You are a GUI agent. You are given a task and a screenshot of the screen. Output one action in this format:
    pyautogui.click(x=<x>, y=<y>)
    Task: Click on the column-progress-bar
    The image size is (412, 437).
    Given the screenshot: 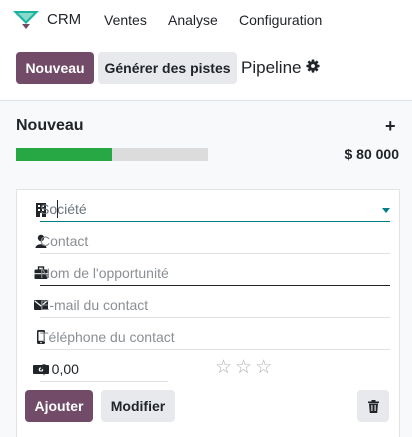 What is the action you would take?
    pyautogui.click(x=112, y=154)
    